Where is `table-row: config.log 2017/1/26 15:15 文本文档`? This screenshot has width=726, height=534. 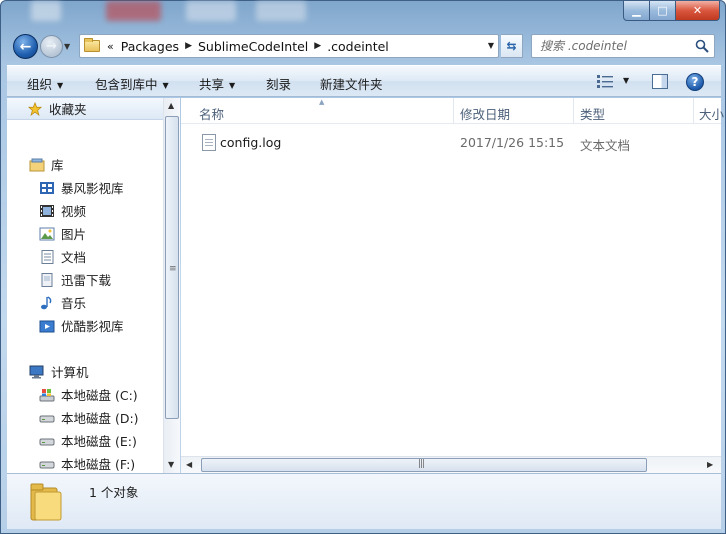
table-row: config.log 2017/1/26 15:15 文本文档 is located at coordinates (450, 142).